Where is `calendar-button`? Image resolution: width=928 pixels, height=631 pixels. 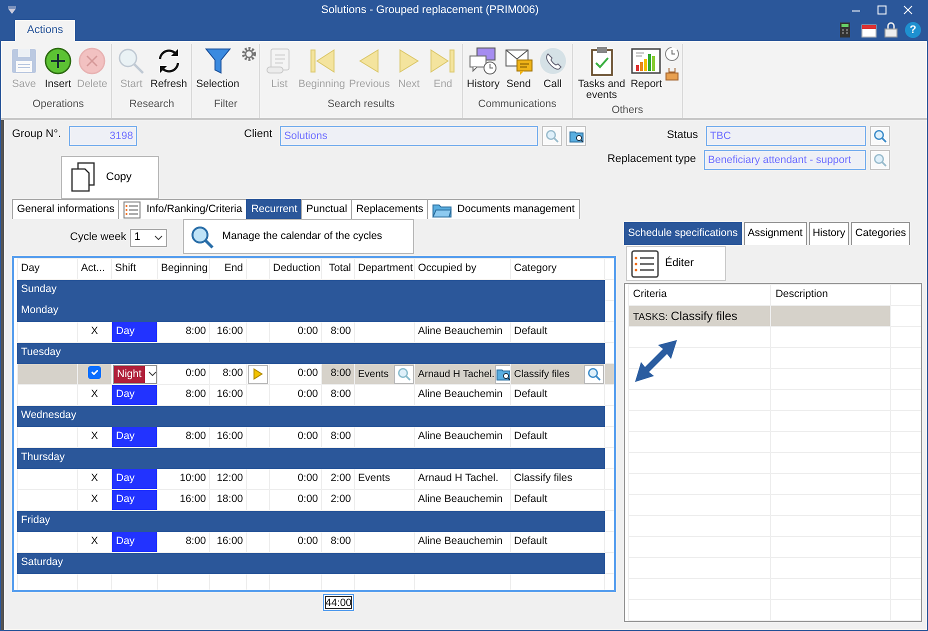
calendar-button is located at coordinates (869, 30).